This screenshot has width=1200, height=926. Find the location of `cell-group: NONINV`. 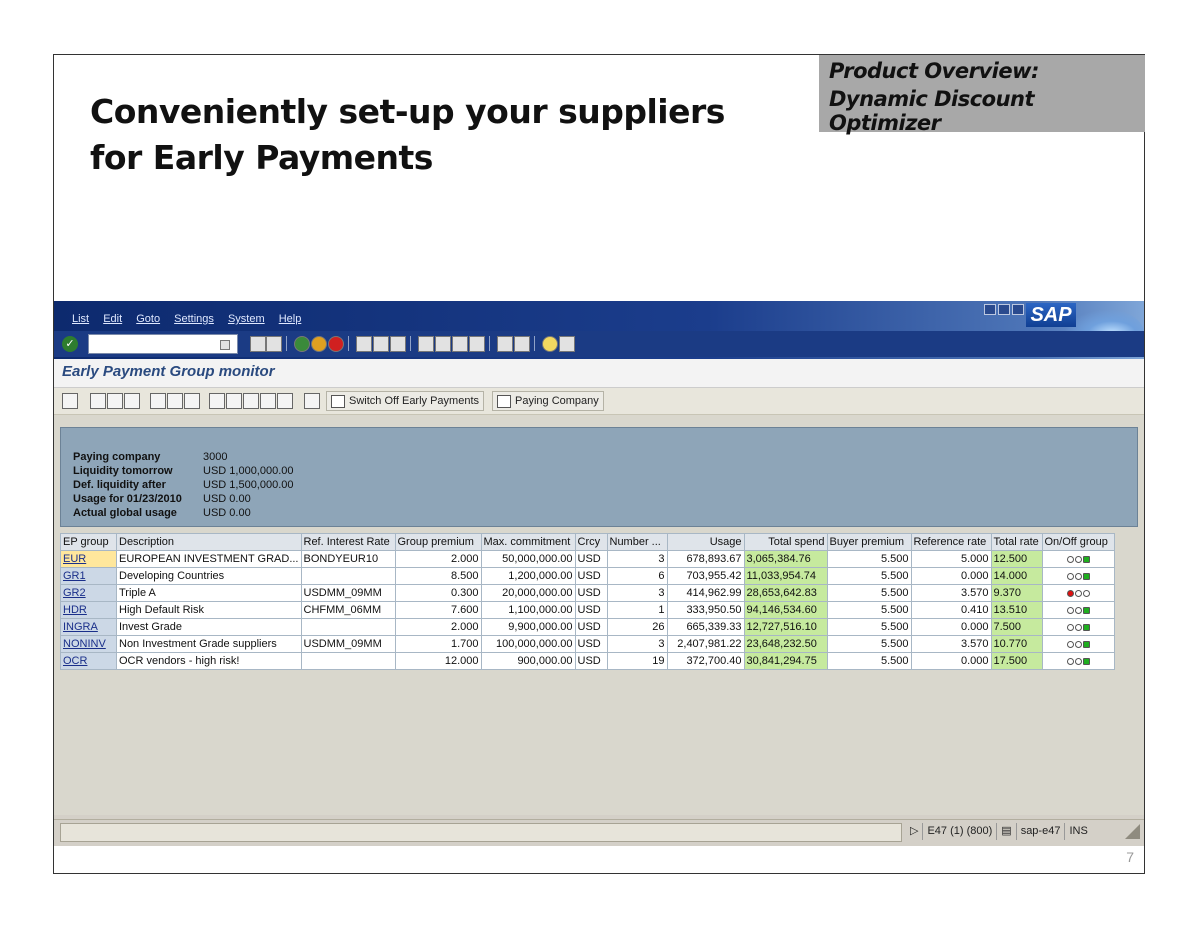

cell-group: NONINV is located at coordinates (88, 644).